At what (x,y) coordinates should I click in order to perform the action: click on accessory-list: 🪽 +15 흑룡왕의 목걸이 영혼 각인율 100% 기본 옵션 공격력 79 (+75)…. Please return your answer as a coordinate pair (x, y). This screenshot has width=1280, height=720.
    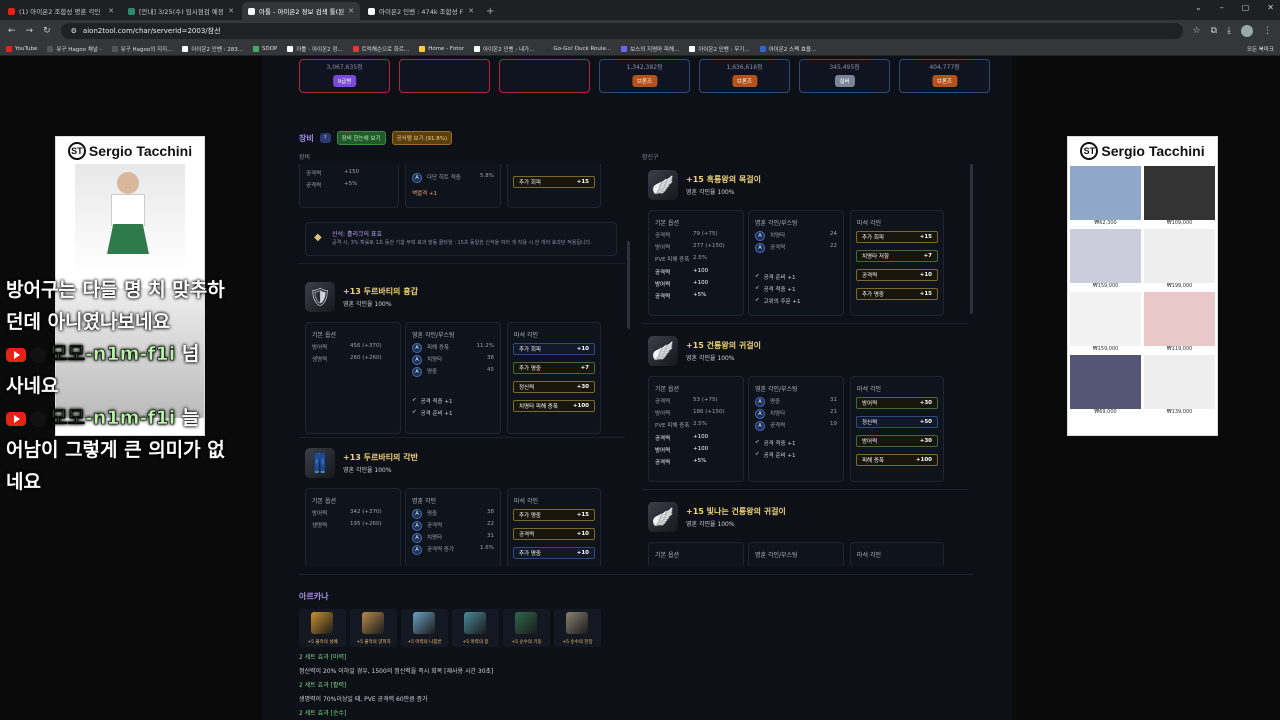
    Looking at the image, I should click on (805, 365).